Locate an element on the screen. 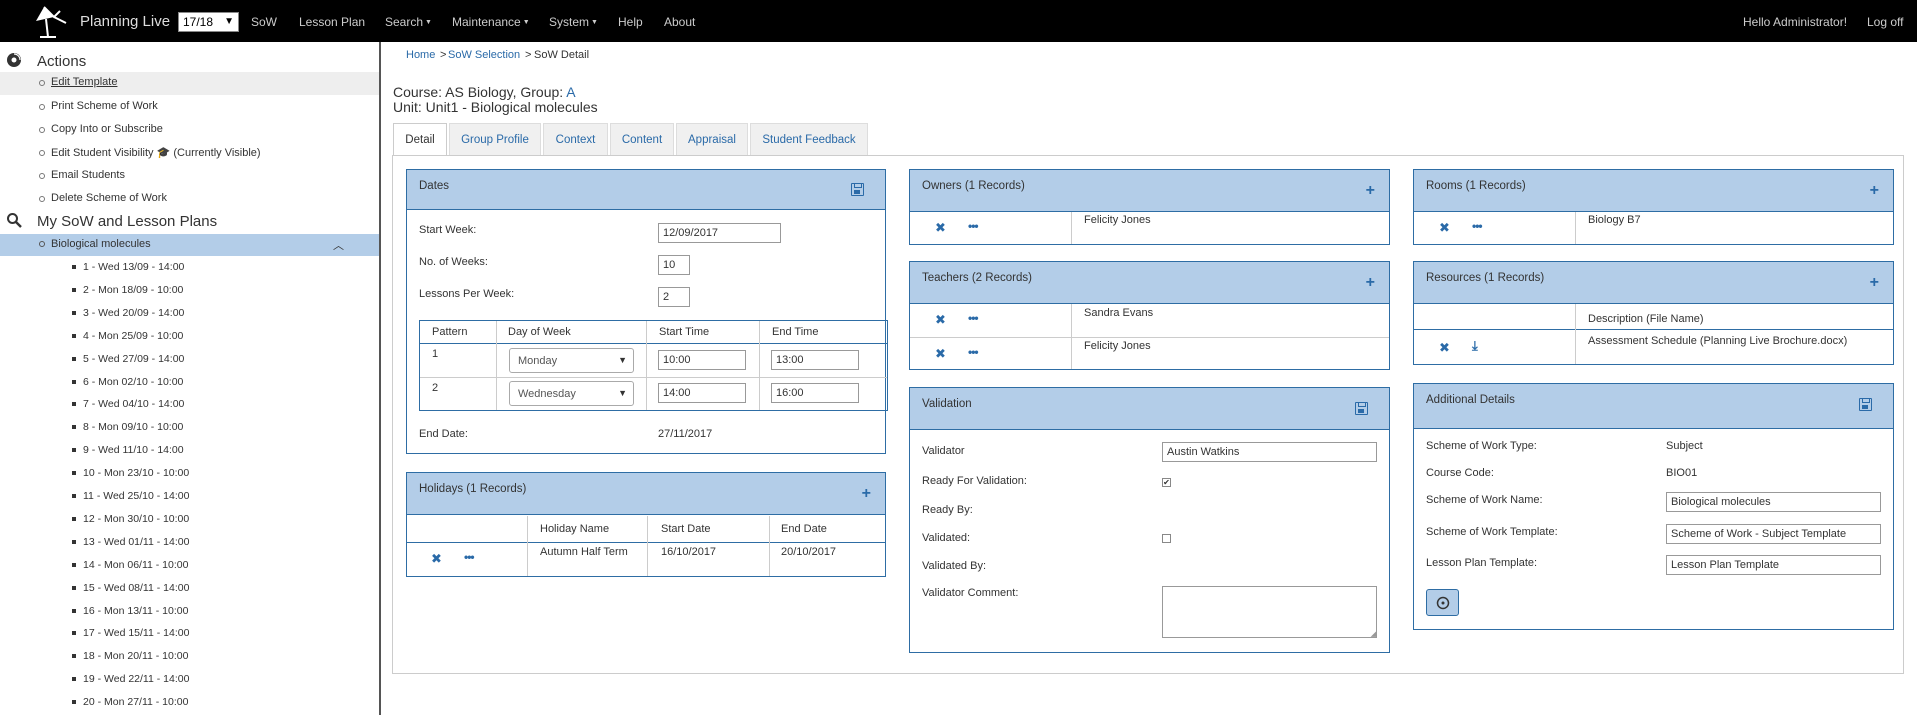 The height and width of the screenshot is (715, 1917). end-time-input: 16:00 is located at coordinates (815, 393).